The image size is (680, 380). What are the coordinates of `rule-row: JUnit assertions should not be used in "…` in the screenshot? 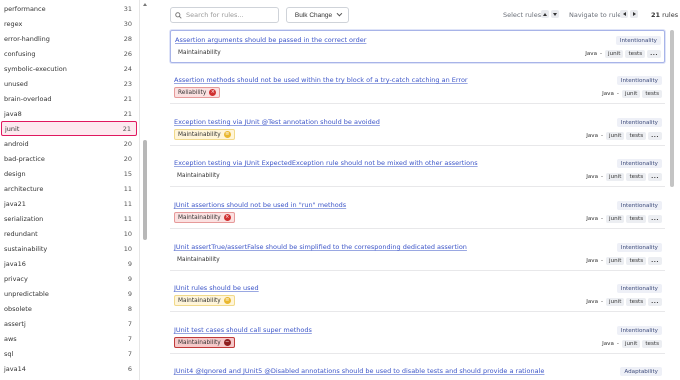 It's located at (417, 212).